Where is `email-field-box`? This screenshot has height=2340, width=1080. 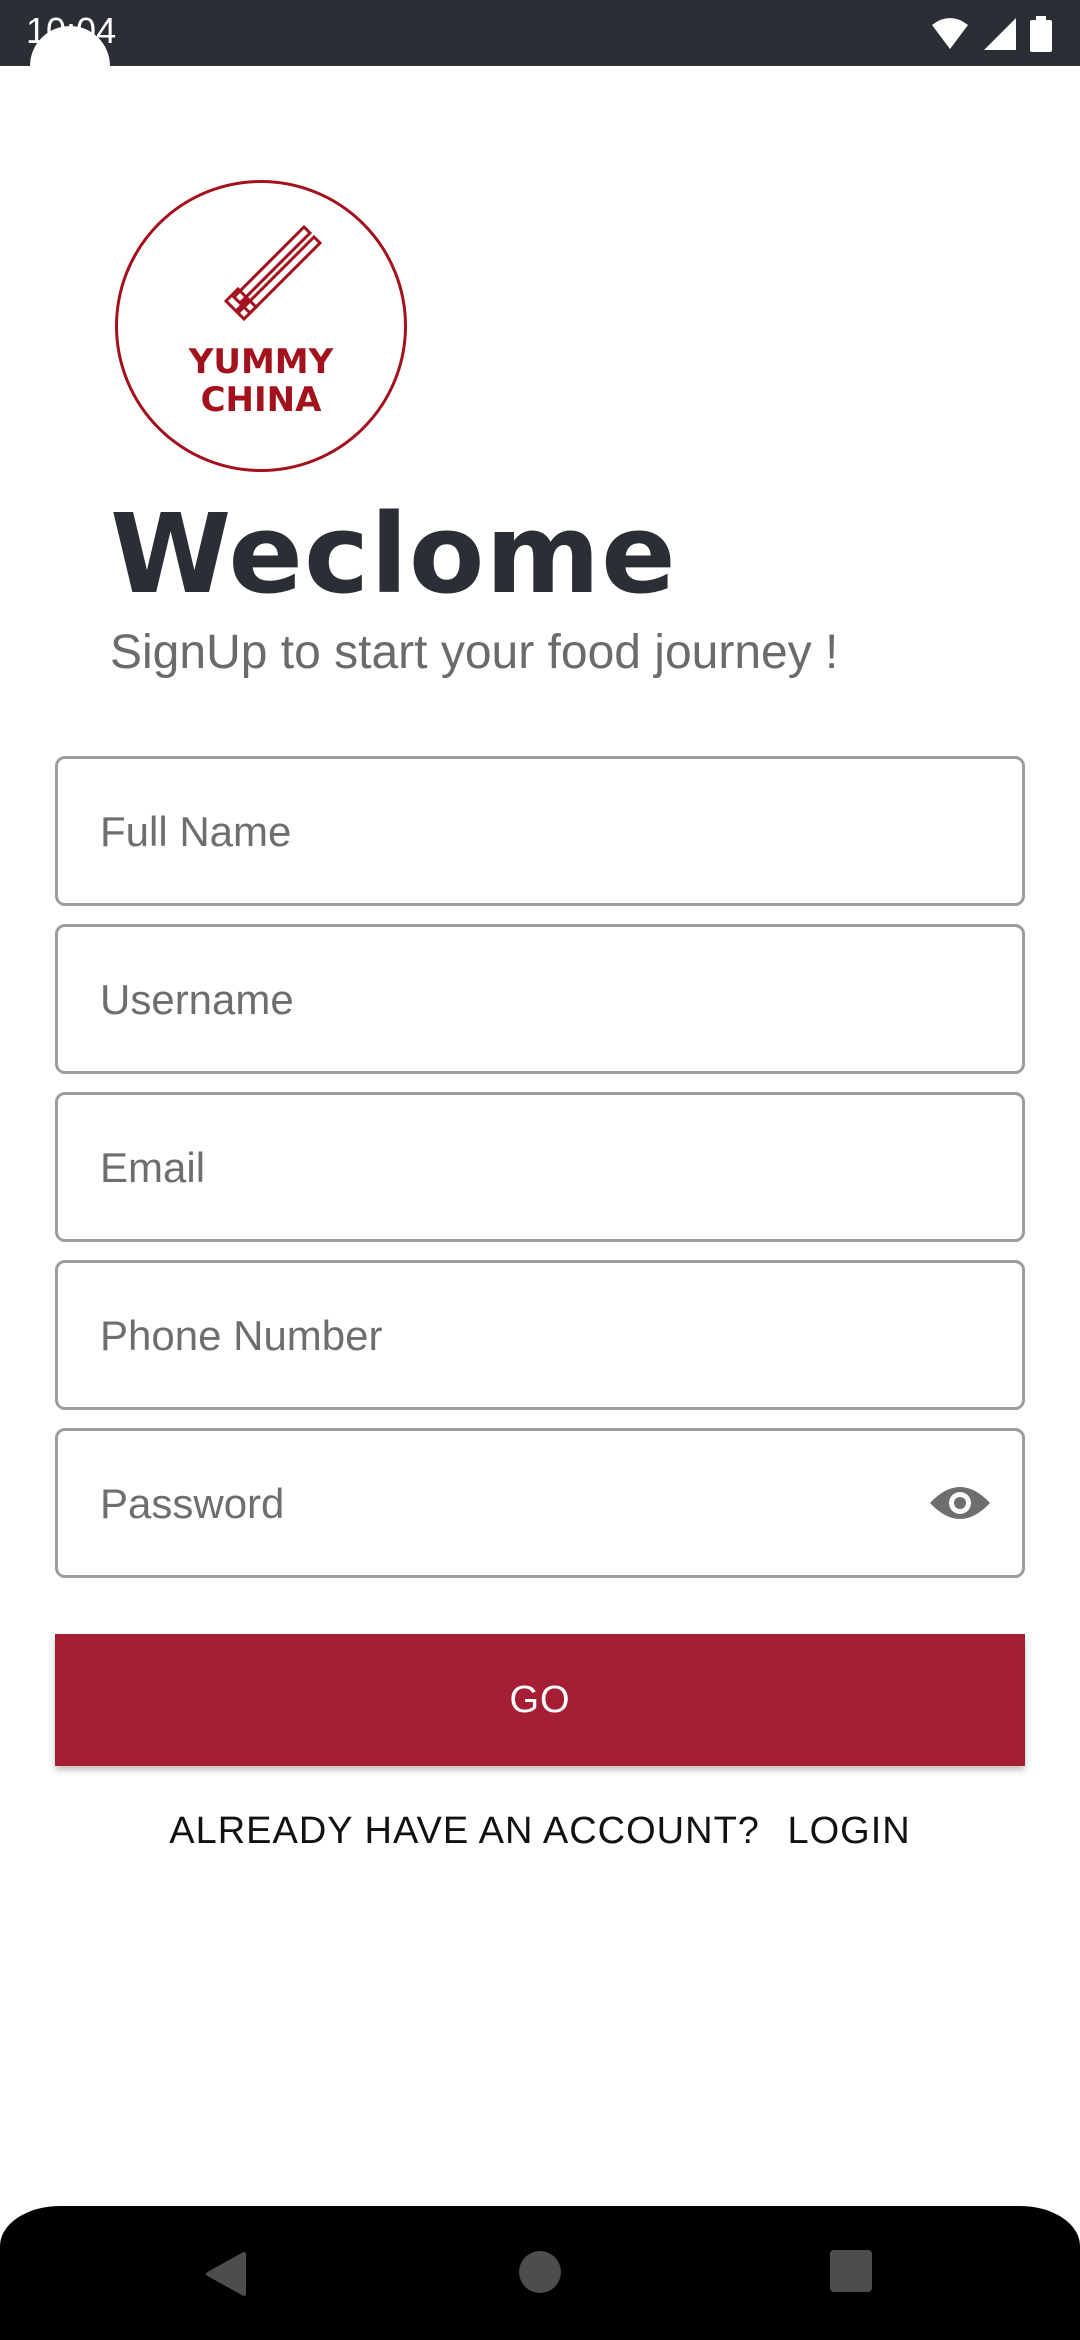 email-field-box is located at coordinates (540, 1167).